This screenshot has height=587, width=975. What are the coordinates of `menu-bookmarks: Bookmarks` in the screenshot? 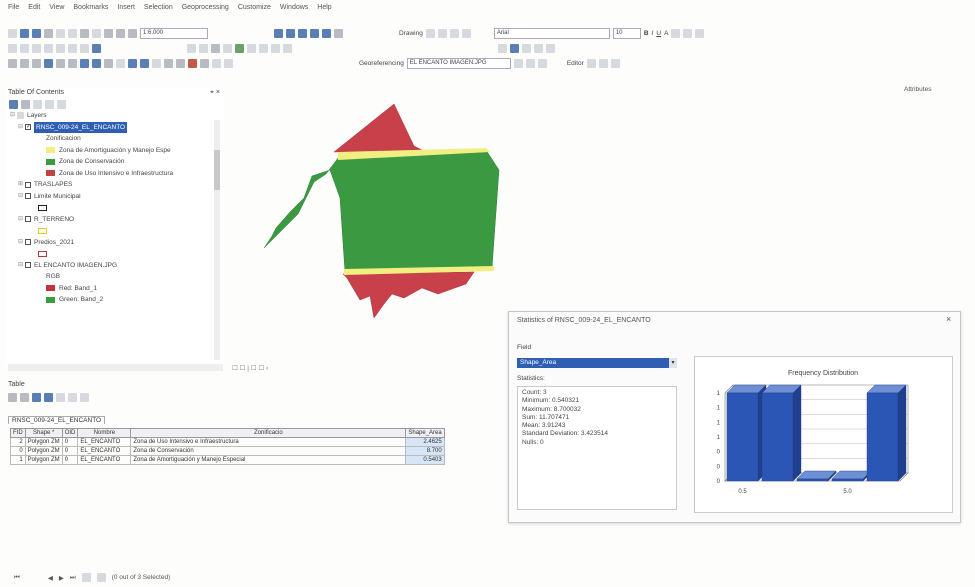 It's located at (90, 7).